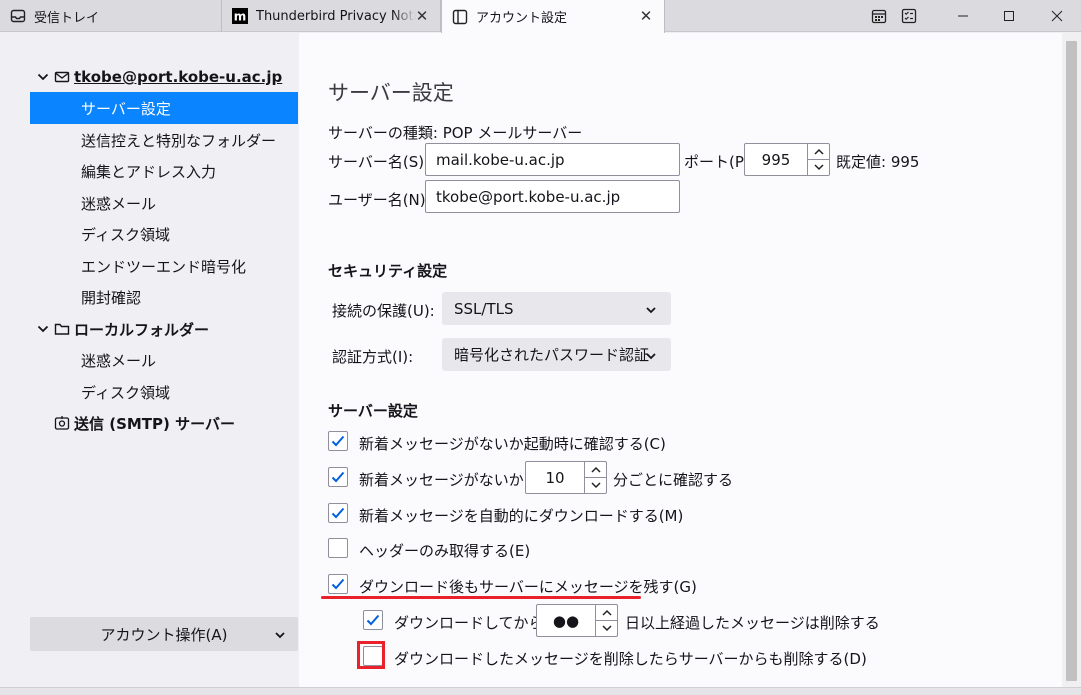 The height and width of the screenshot is (695, 1081). What do you see at coordinates (528, 586) in the screenshot?
I see `leave-on-server-label: ダウンロード後もサーバーにメッセージを残す(G)` at bounding box center [528, 586].